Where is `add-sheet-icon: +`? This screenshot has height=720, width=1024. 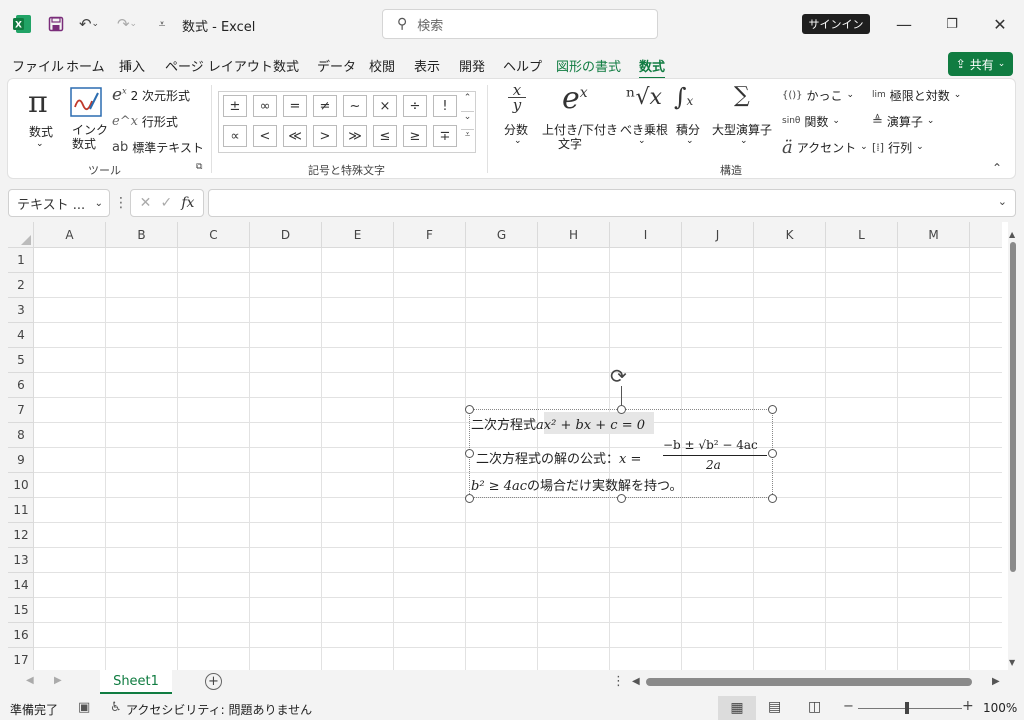 add-sheet-icon: + is located at coordinates (213, 681).